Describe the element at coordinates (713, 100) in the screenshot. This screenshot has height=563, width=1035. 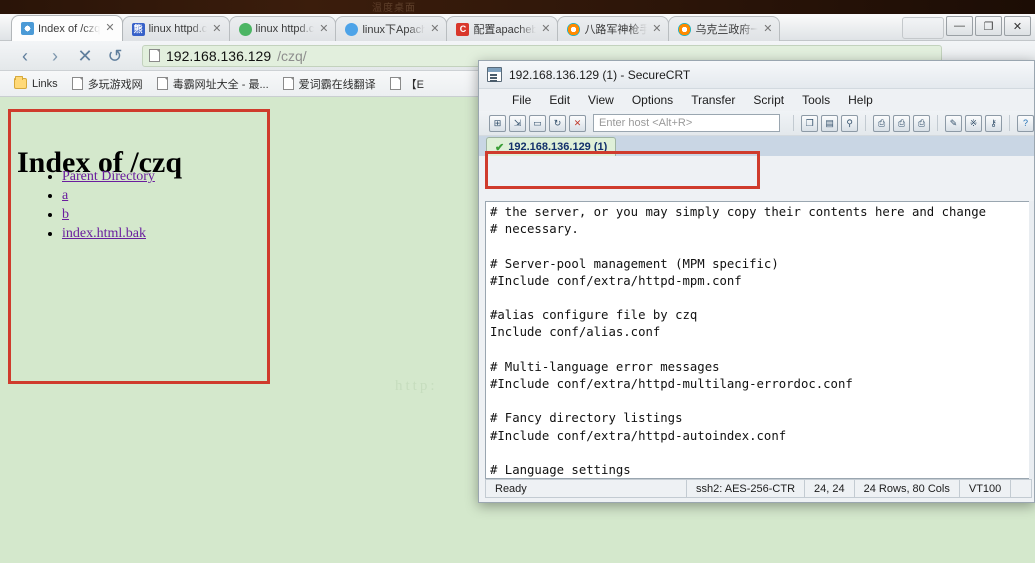
I see `menu-transfer: Transfer` at that location.